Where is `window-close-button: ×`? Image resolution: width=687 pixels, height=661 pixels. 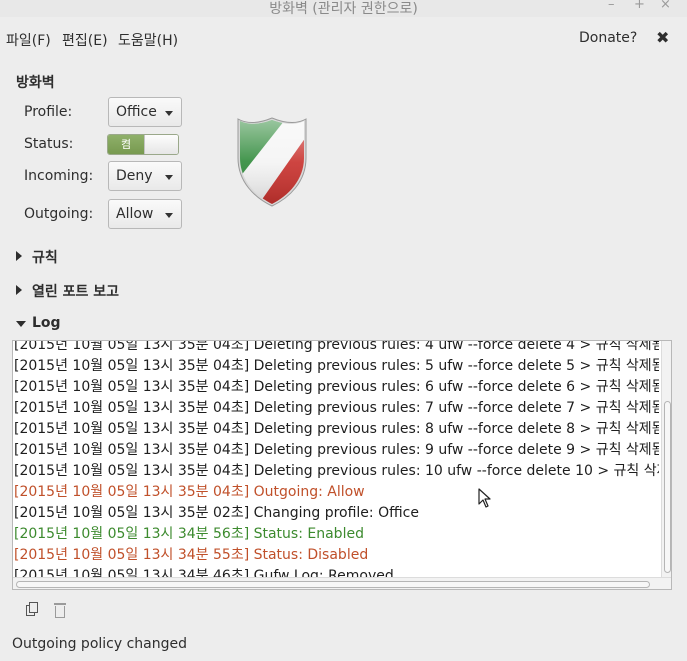
window-close-button: × is located at coordinates (665, 6).